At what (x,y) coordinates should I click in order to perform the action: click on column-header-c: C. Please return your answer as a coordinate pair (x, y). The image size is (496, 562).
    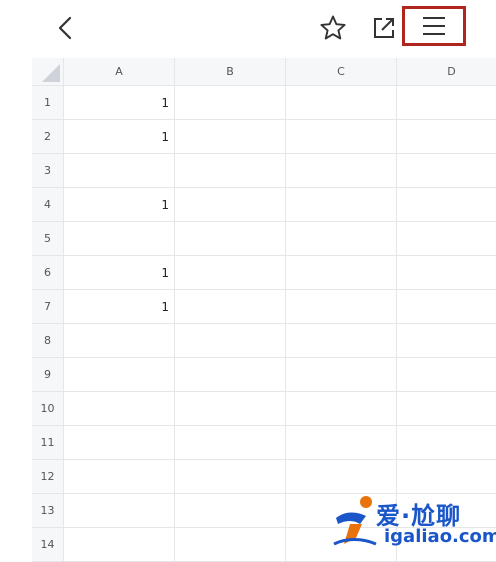
    Looking at the image, I should click on (341, 72).